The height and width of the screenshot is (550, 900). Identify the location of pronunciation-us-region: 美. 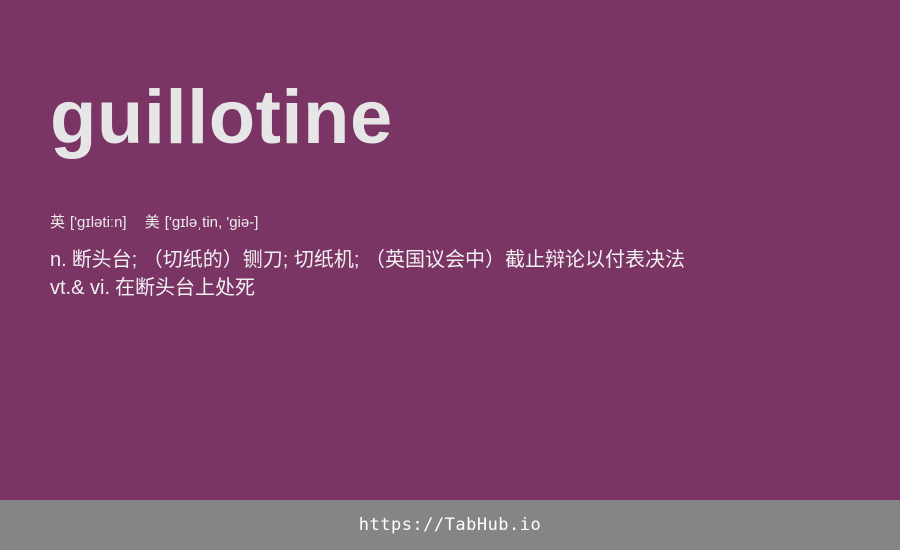
(152, 222).